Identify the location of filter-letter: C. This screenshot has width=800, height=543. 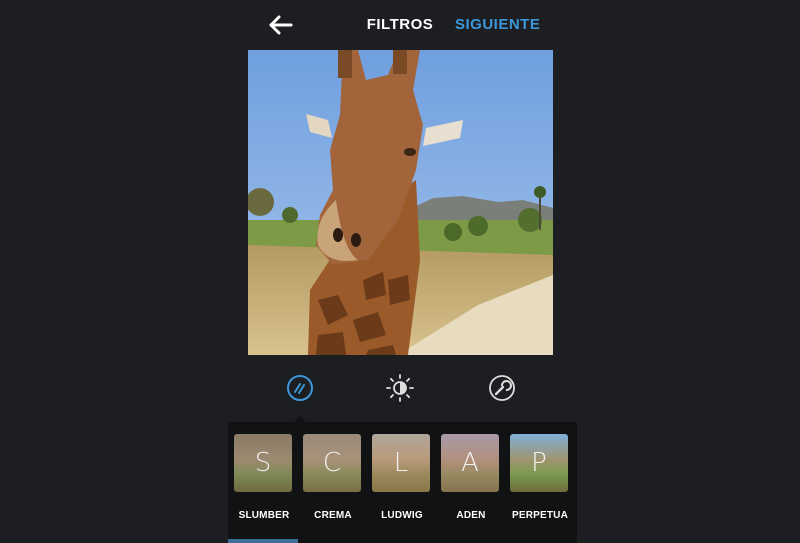
(332, 463).